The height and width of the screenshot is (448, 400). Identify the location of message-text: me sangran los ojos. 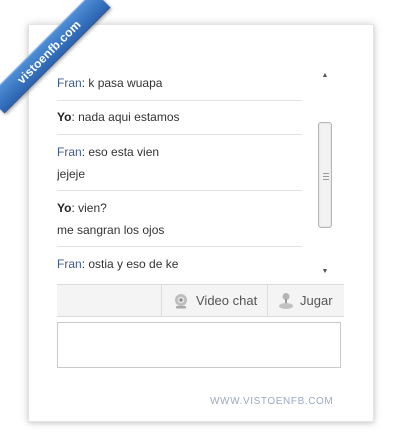
(111, 230).